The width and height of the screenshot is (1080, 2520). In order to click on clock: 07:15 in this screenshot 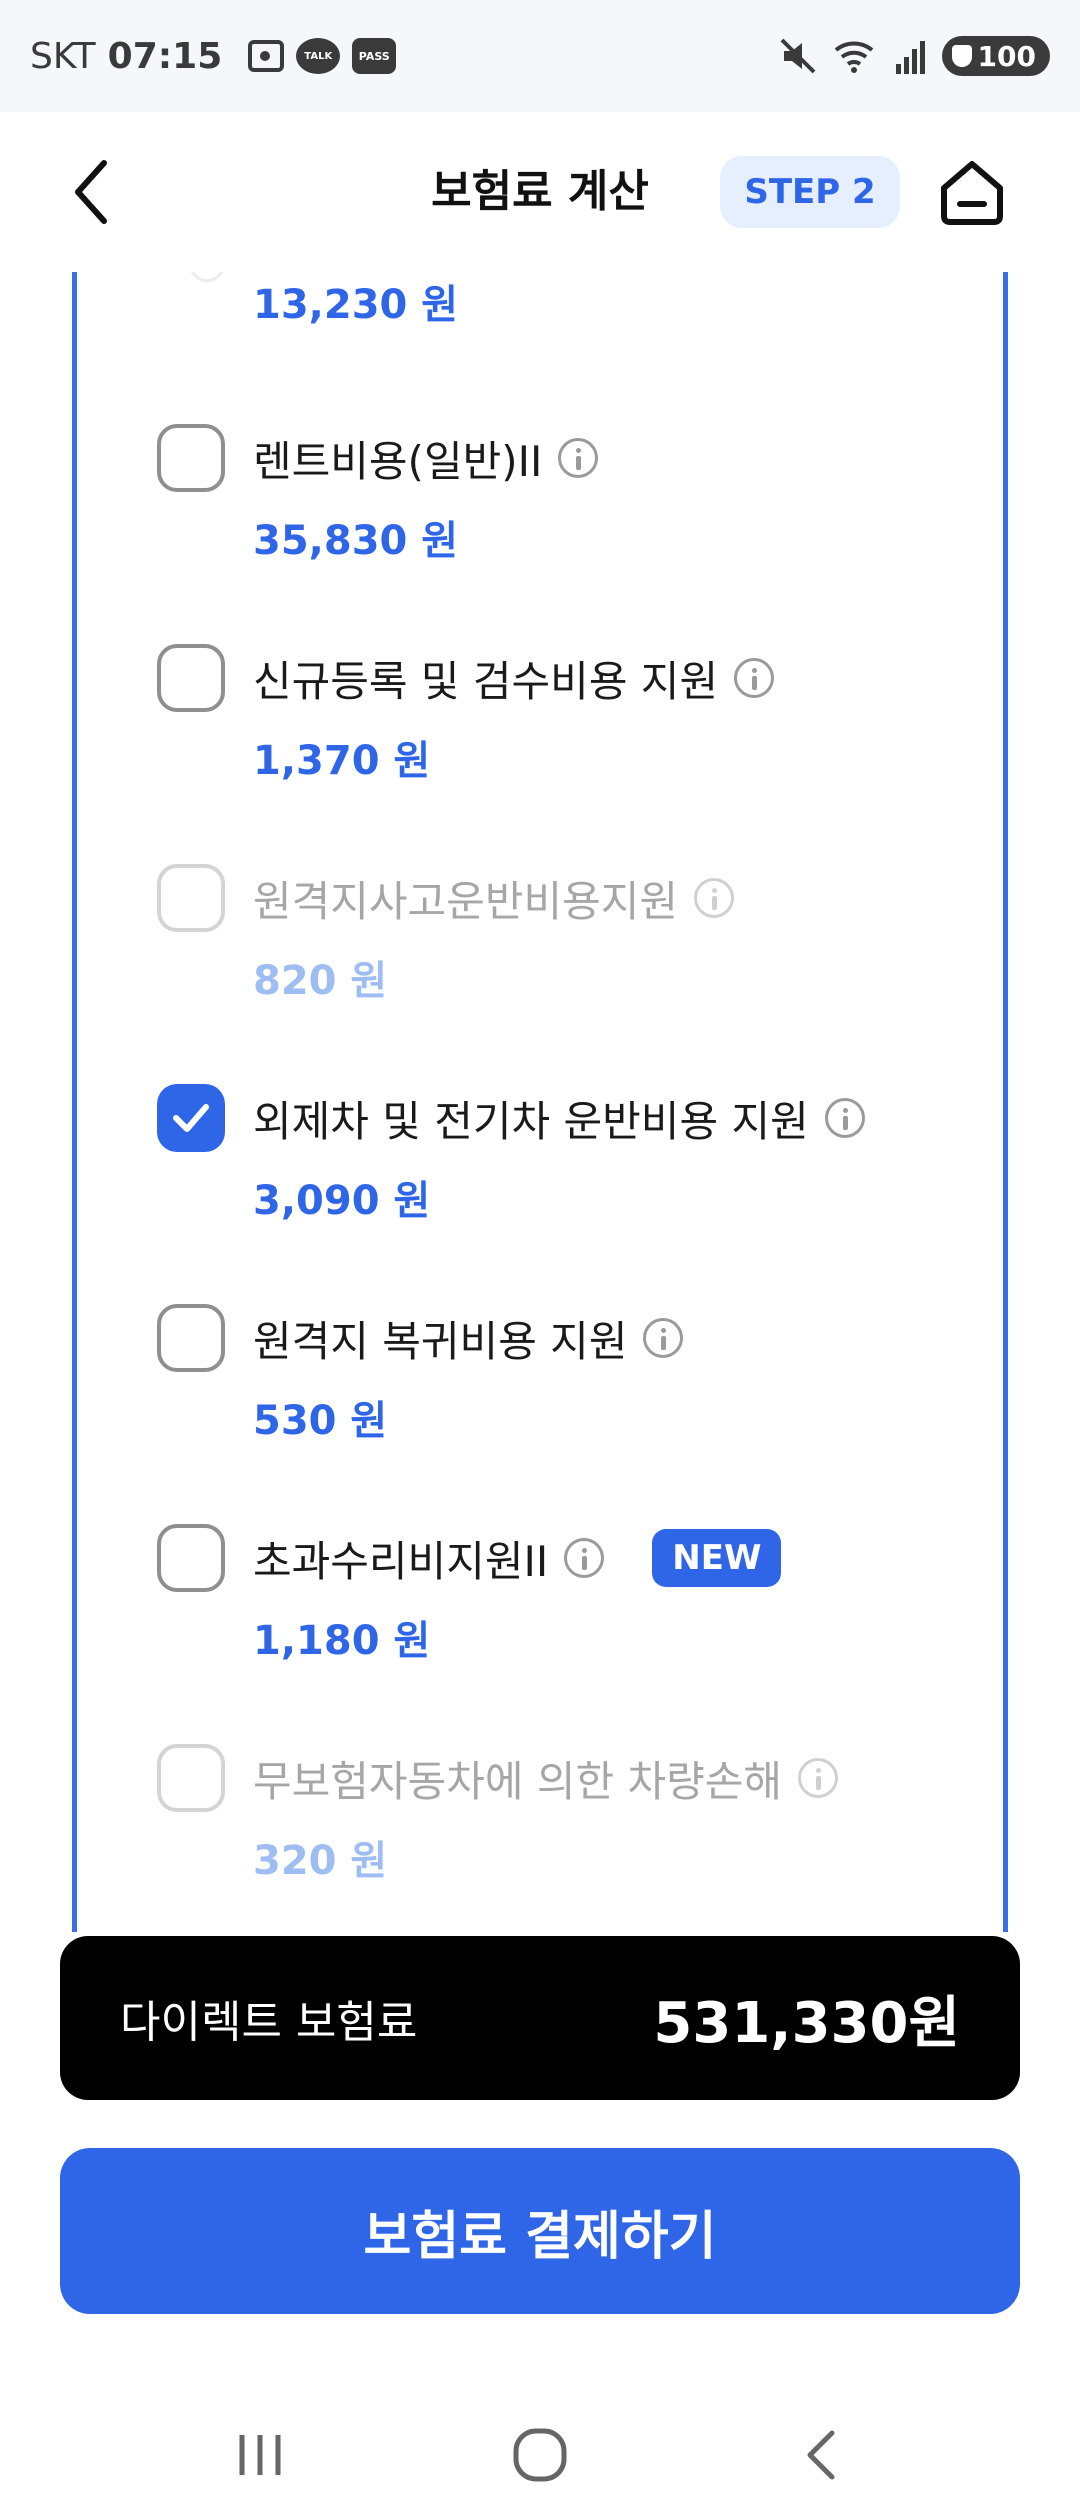, I will do `click(165, 56)`.